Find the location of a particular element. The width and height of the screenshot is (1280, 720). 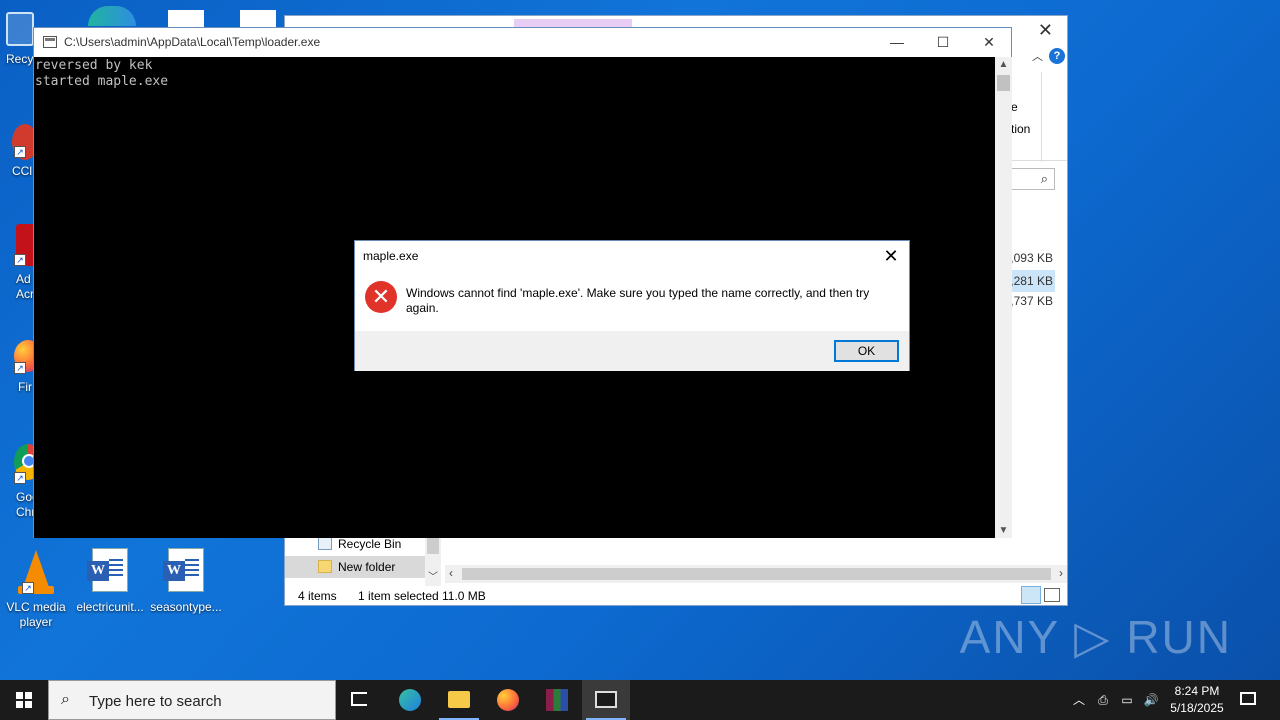

ribbon-text-1: e is located at coordinates (1014, 107).